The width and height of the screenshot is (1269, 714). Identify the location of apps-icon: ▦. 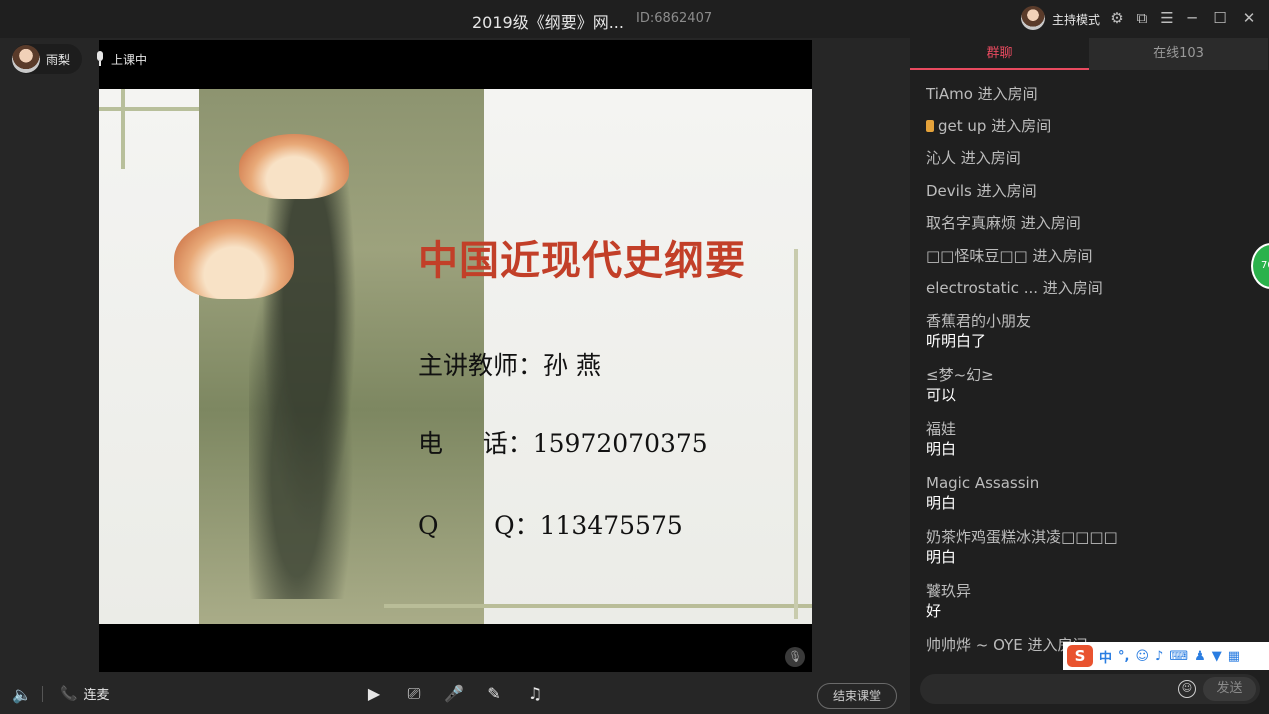
(1234, 656).